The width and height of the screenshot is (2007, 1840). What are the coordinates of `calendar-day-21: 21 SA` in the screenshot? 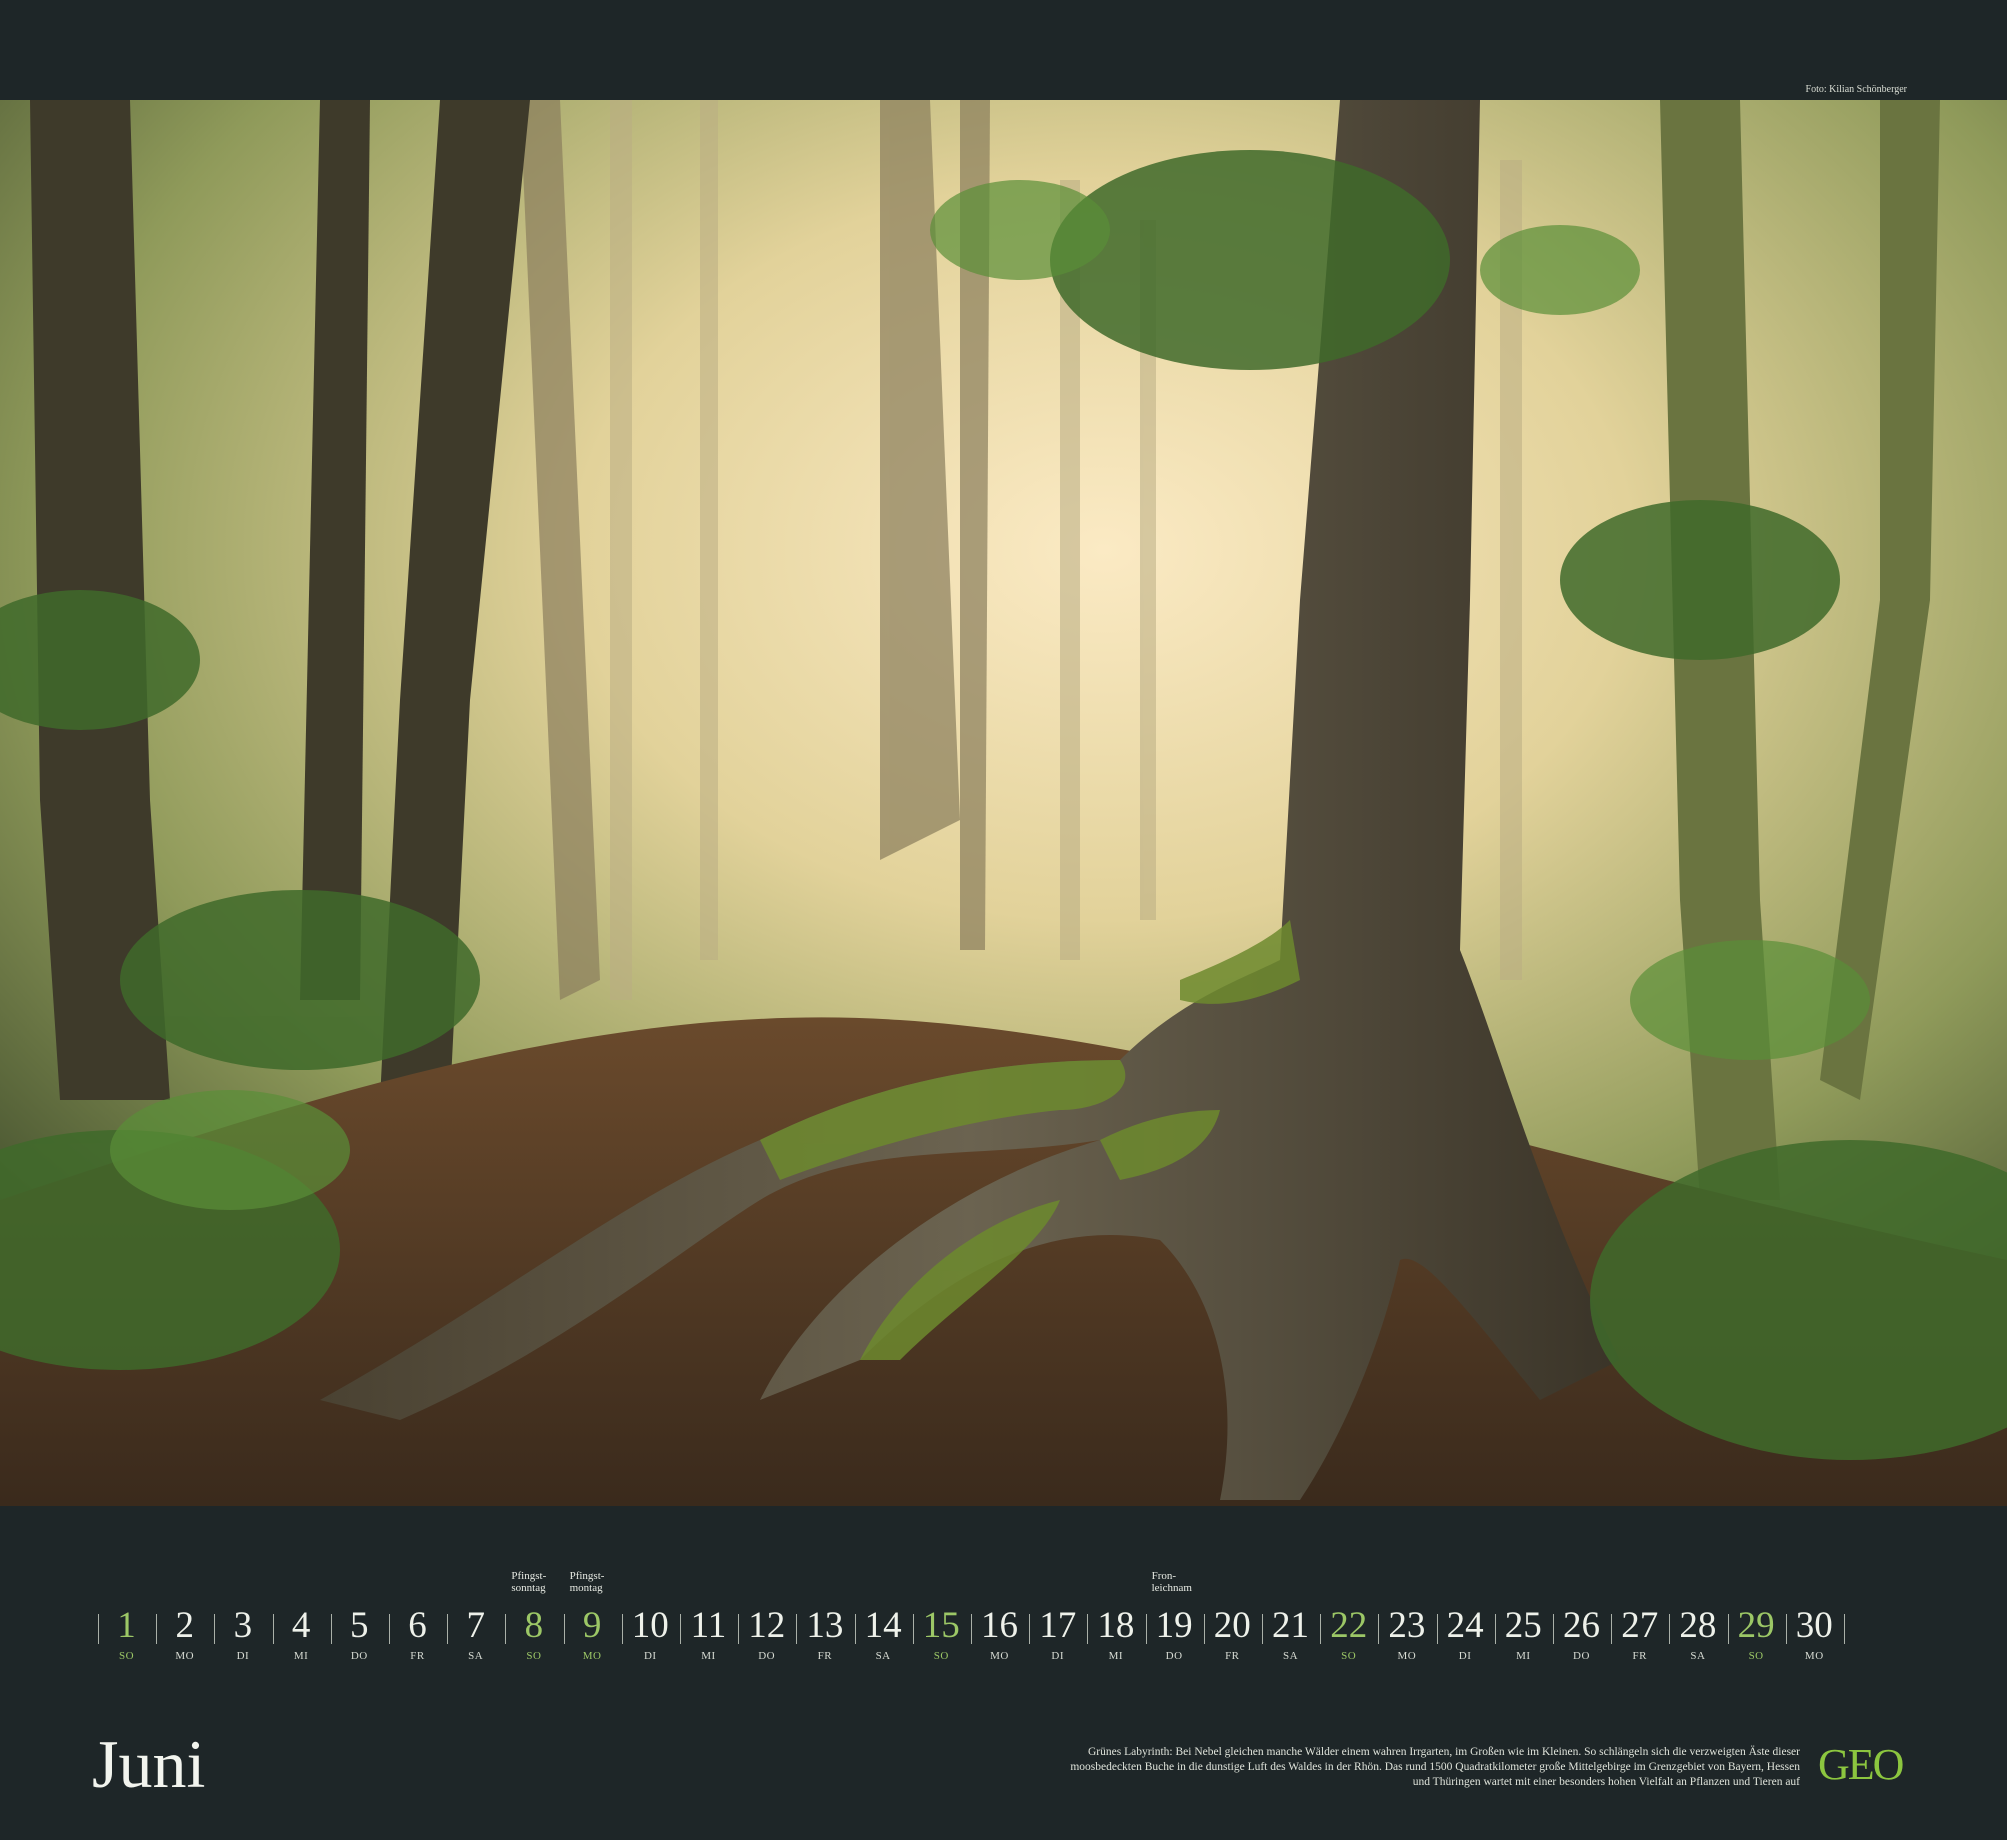 It's located at (1290, 1620).